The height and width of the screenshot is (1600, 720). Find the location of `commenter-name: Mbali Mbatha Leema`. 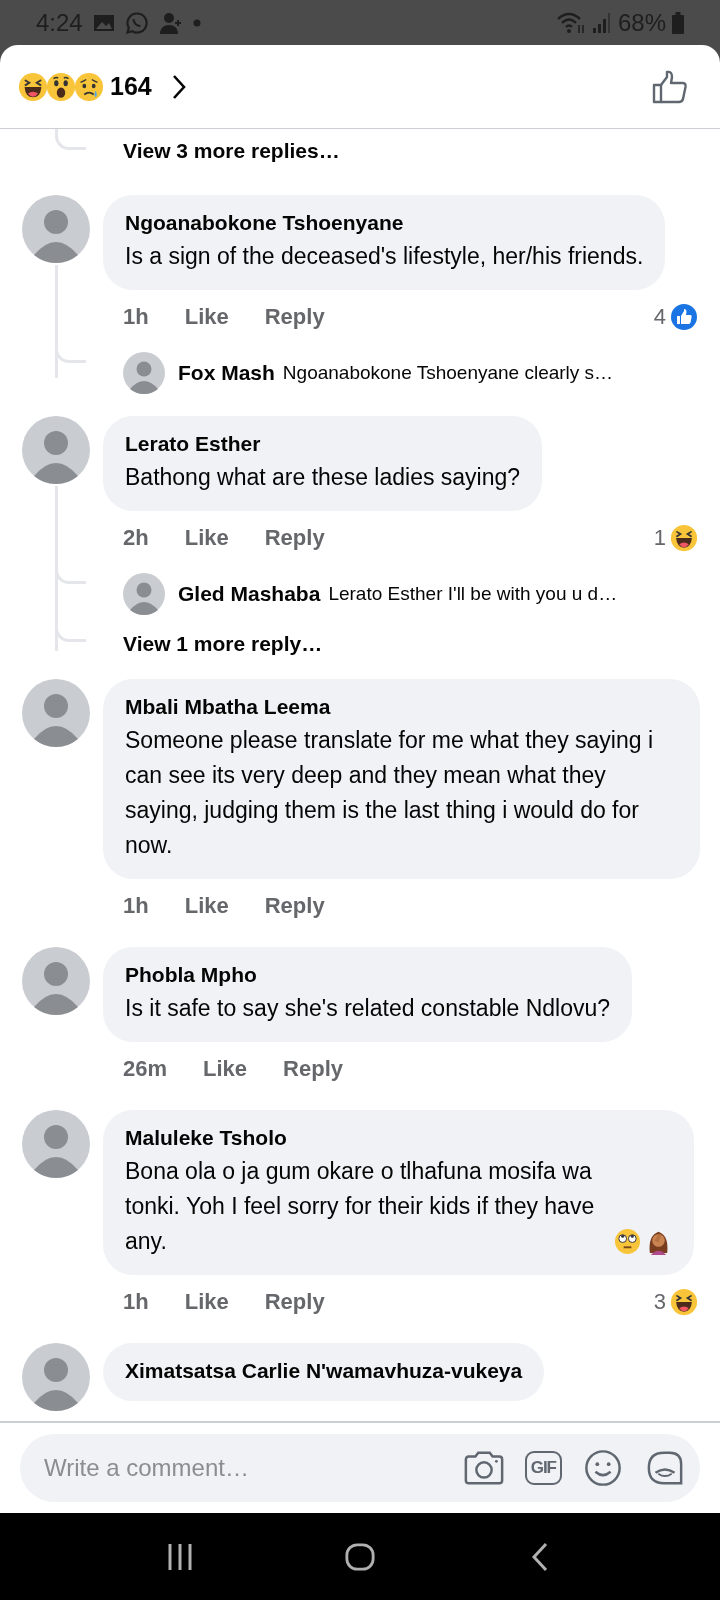

commenter-name: Mbali Mbatha Leema is located at coordinates (401, 707).